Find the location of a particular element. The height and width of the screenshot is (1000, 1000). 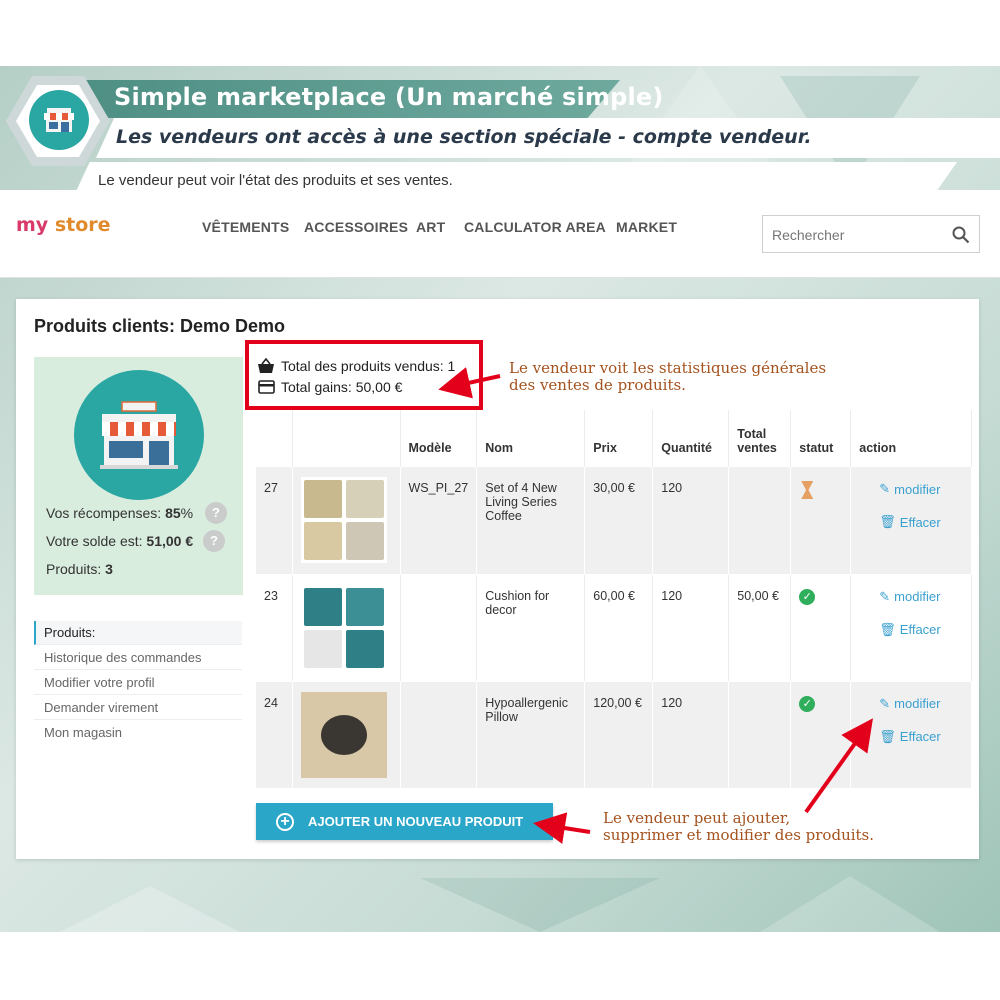

product-name-link: Set of 4 New Living Series Coffee is located at coordinates (531, 521).